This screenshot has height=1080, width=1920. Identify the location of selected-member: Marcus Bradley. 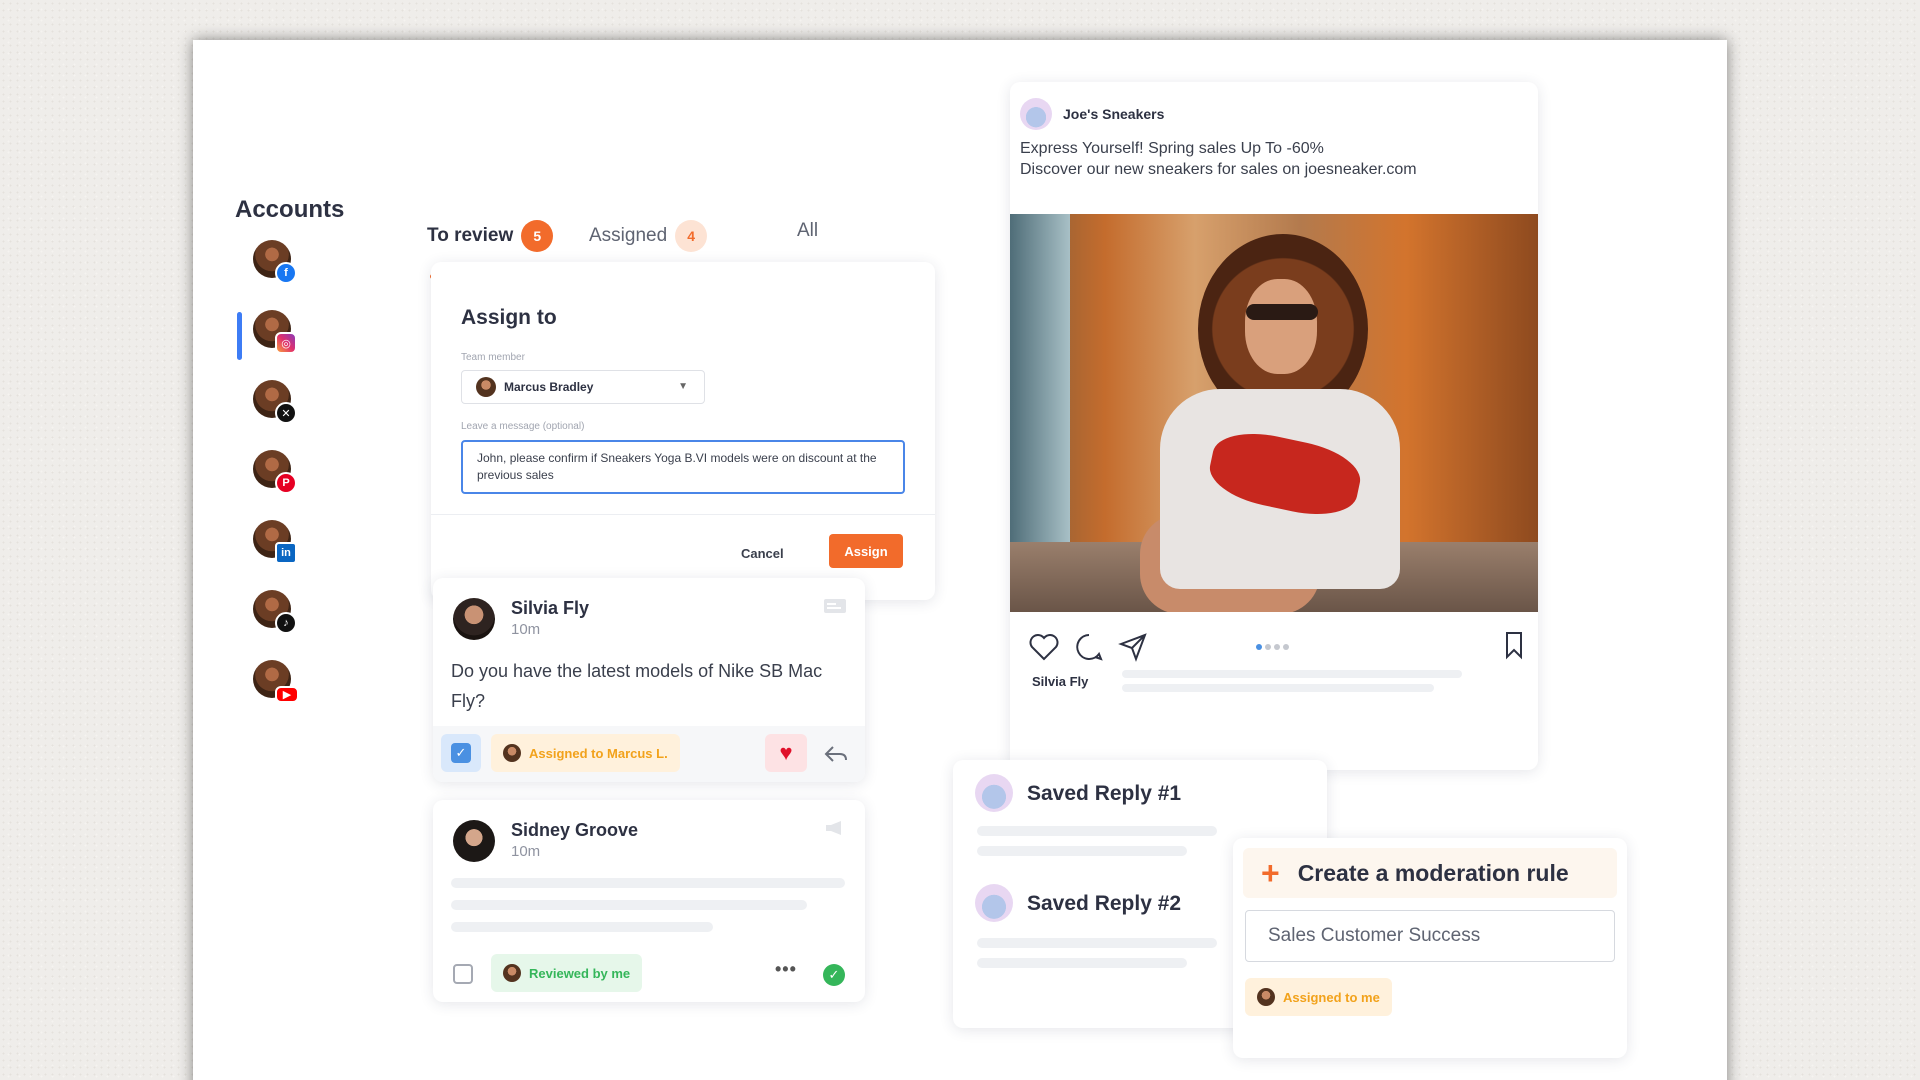
(549, 387).